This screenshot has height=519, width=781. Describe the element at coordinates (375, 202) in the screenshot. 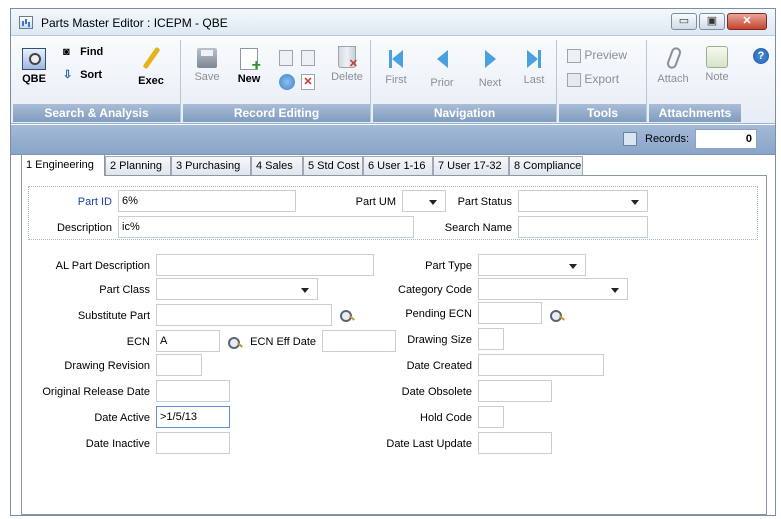

I see `part-um-label: Part UM` at that location.